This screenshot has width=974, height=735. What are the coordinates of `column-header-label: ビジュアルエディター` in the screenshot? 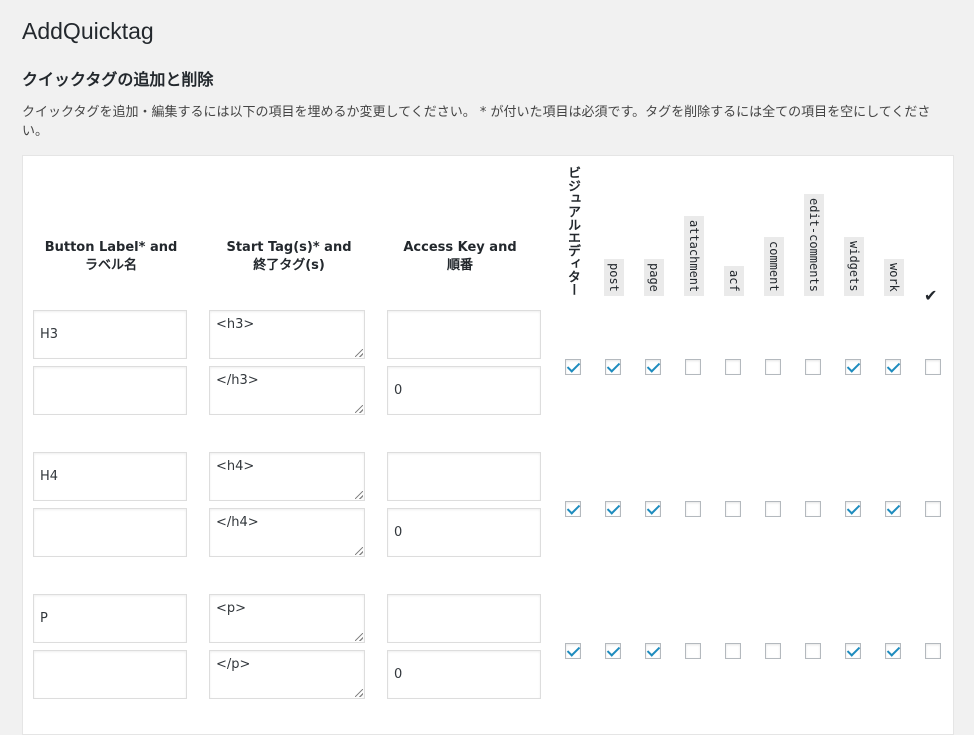 It's located at (572, 231).